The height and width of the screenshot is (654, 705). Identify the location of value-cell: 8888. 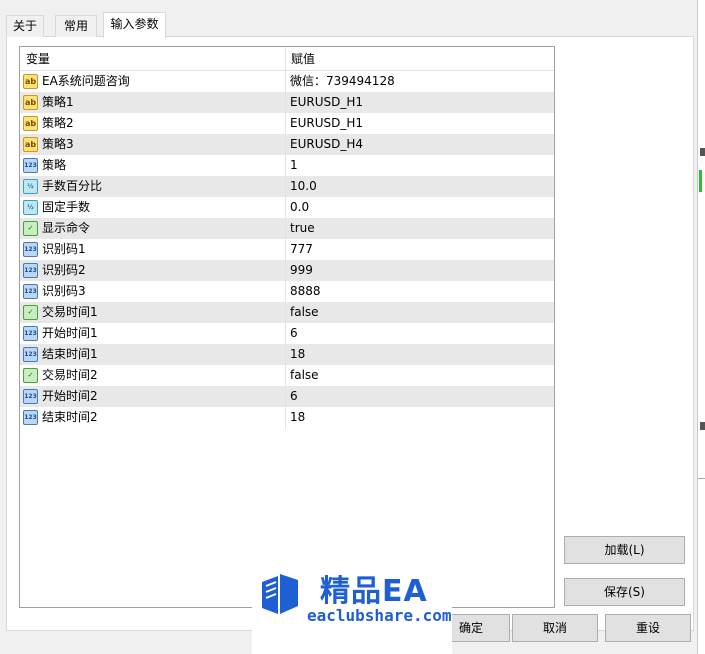
(303, 291).